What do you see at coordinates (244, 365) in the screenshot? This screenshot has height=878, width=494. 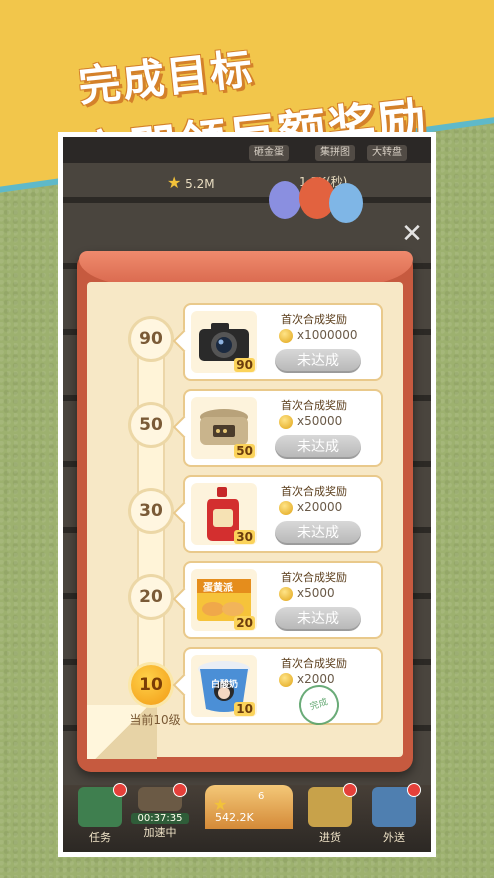 I see `card-level: 90` at bounding box center [244, 365].